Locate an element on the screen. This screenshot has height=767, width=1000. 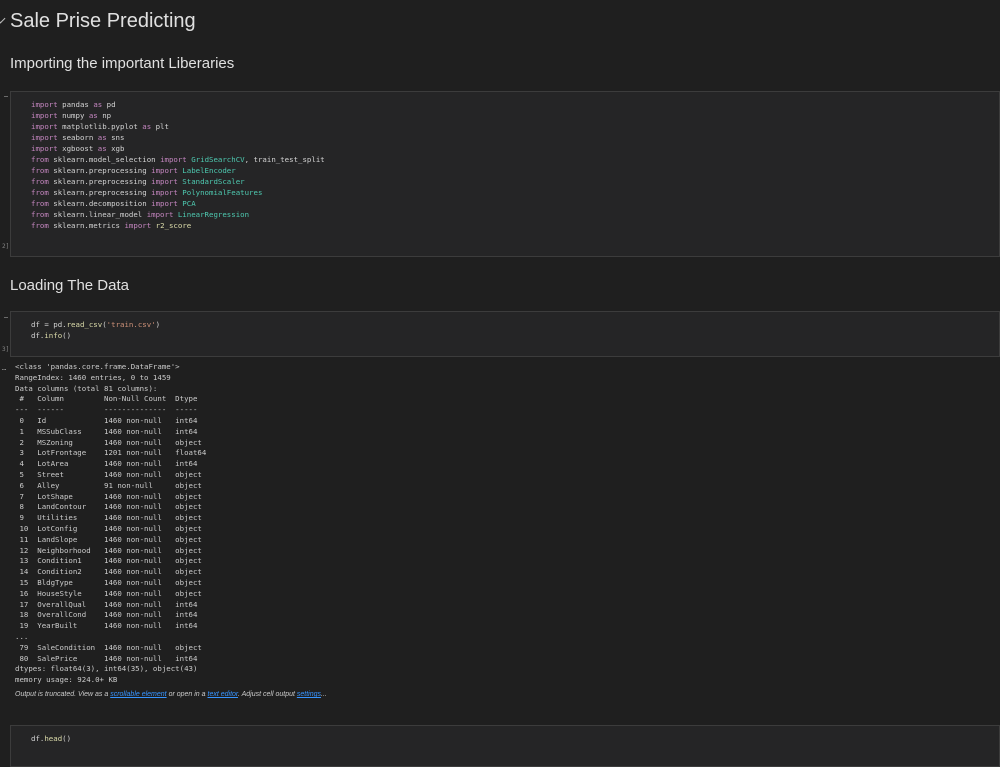
output-line: 1 MSSubClass 1460 non-null int64 is located at coordinates (111, 431).